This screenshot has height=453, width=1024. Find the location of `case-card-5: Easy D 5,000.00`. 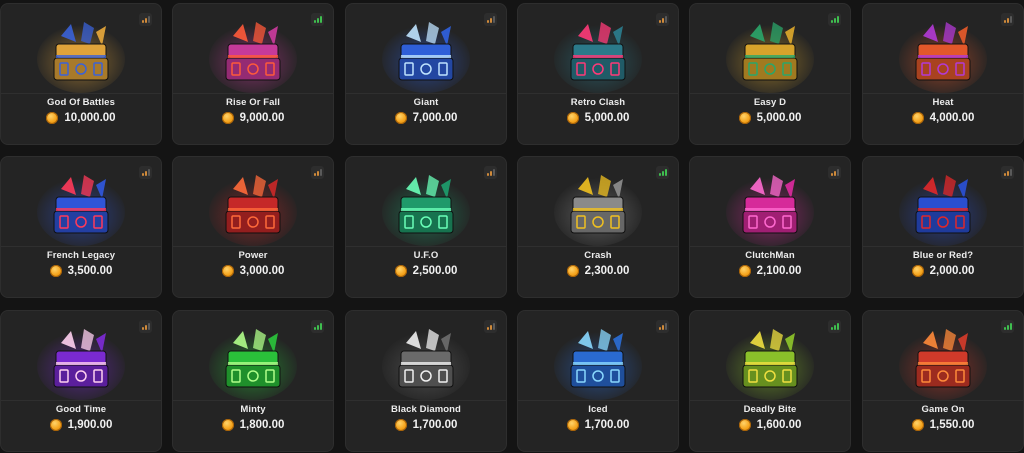

case-card-5: Easy D 5,000.00 is located at coordinates (770, 74).